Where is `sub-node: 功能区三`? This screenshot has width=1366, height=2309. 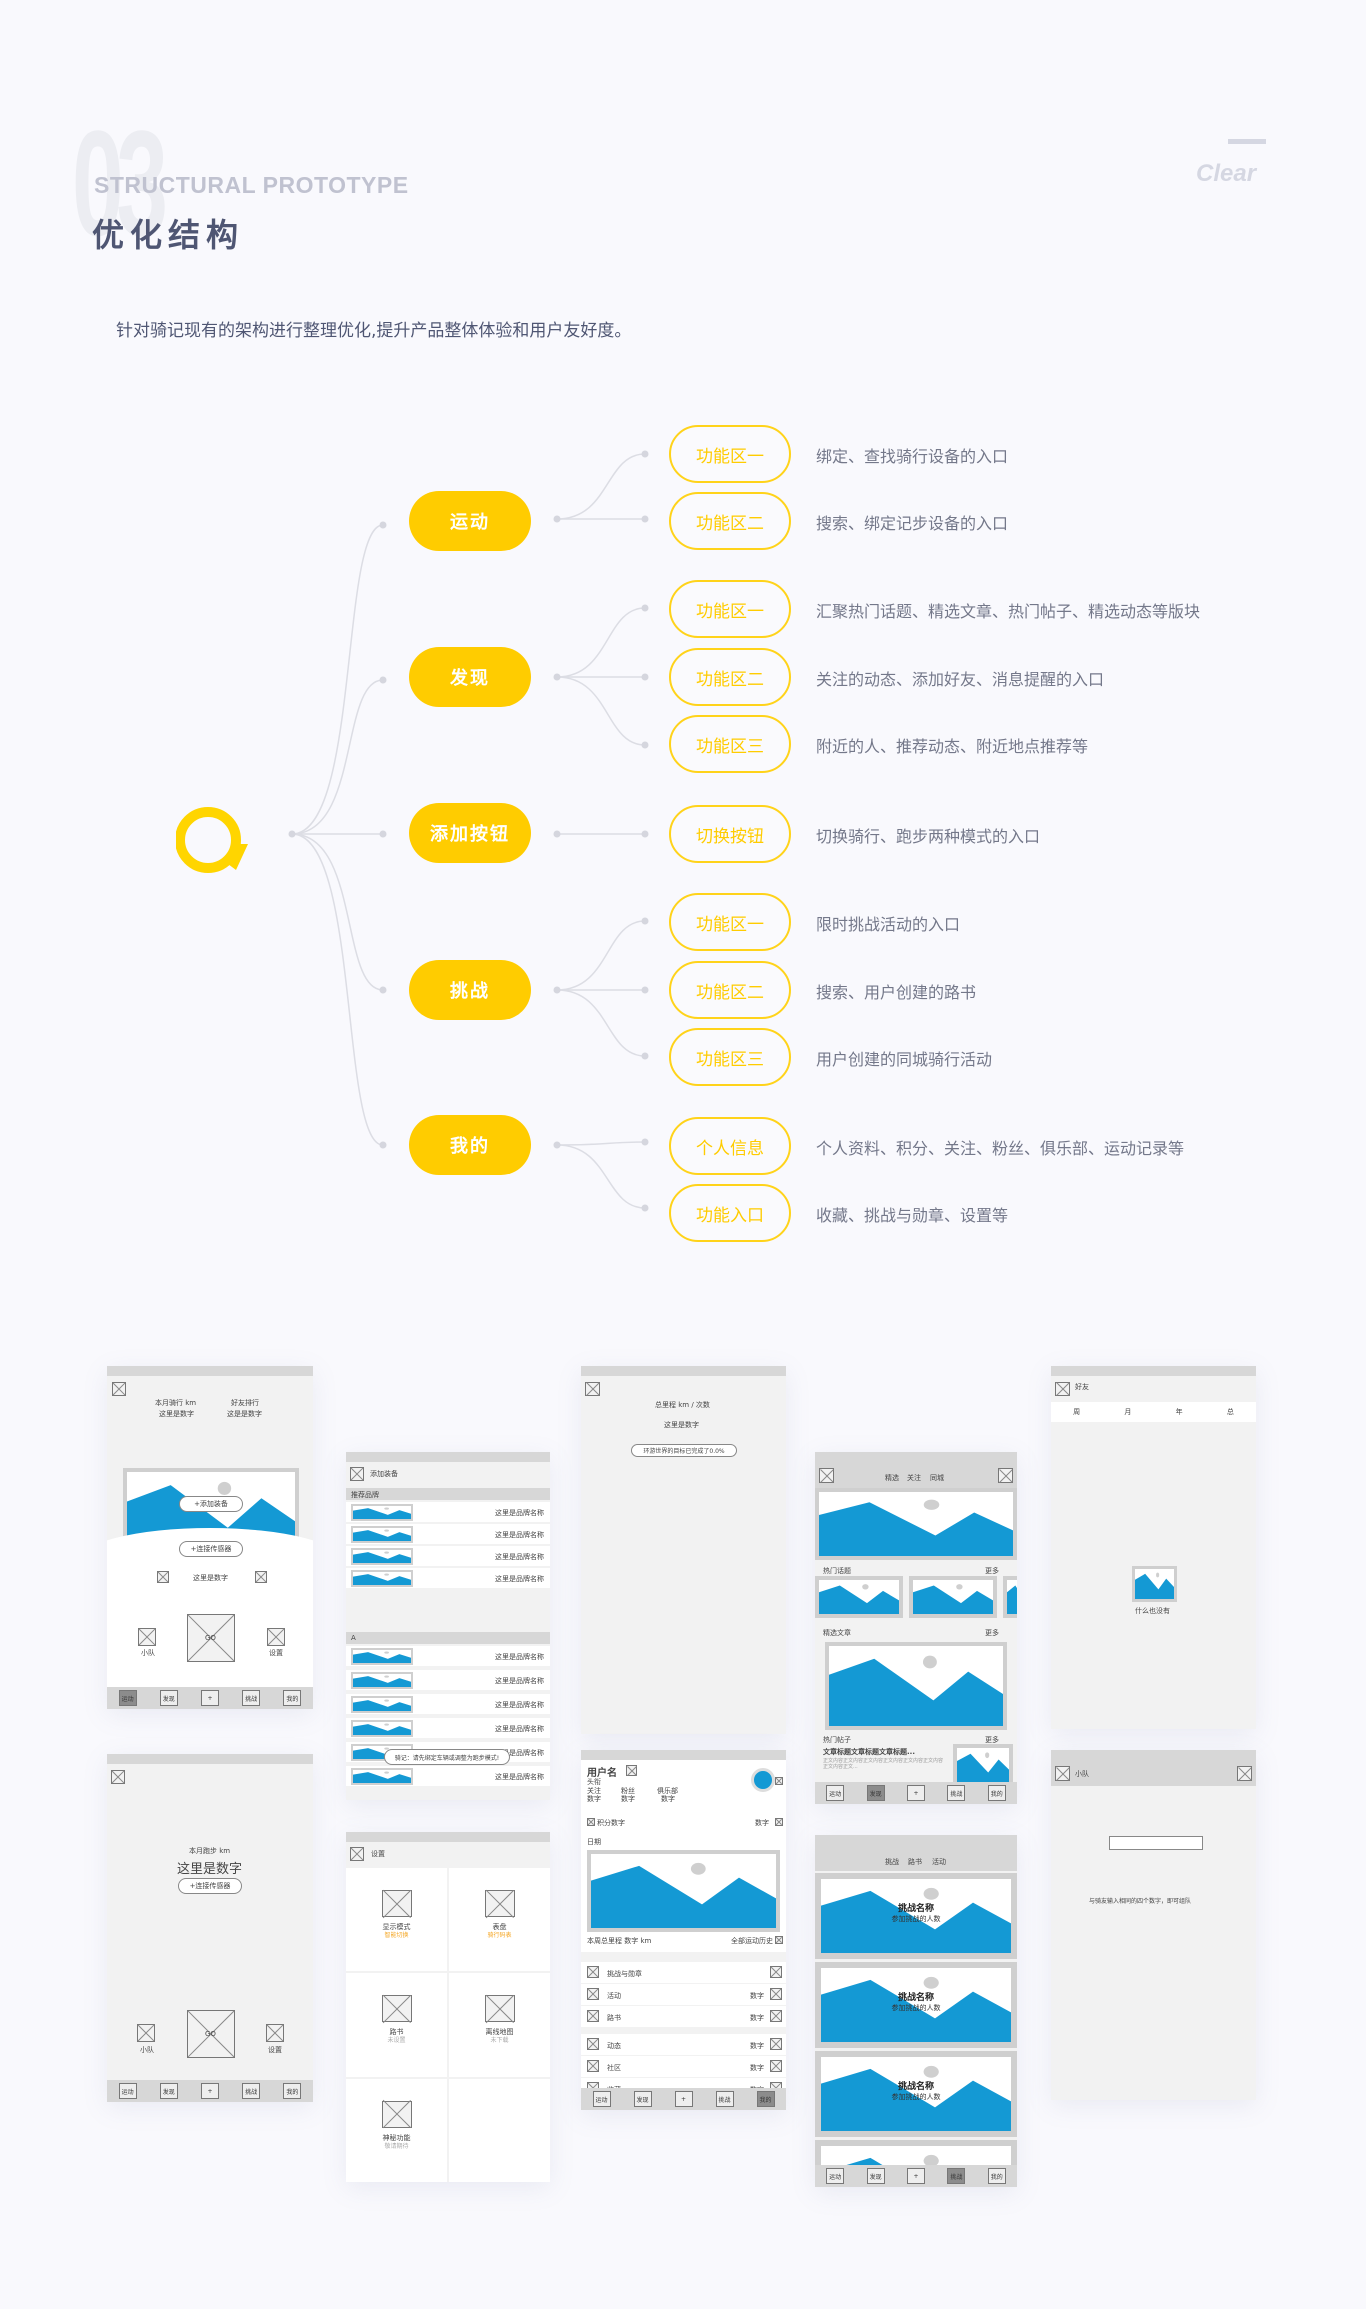
sub-node: 功能区三 is located at coordinates (730, 1057).